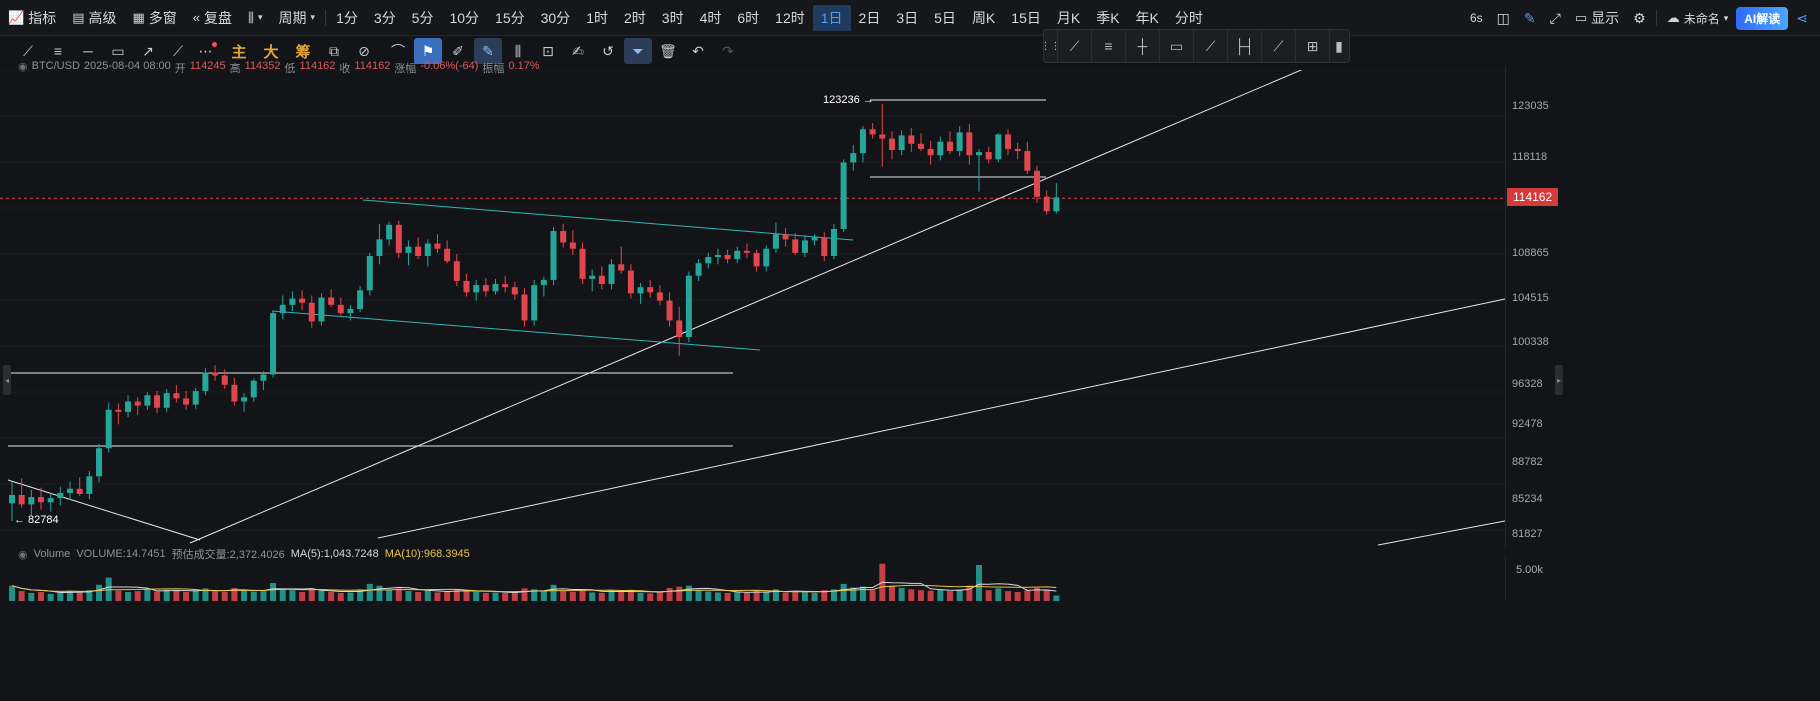 Image resolution: width=1820 pixels, height=701 pixels. What do you see at coordinates (1026, 18) in the screenshot?
I see `period-17: 15日` at bounding box center [1026, 18].